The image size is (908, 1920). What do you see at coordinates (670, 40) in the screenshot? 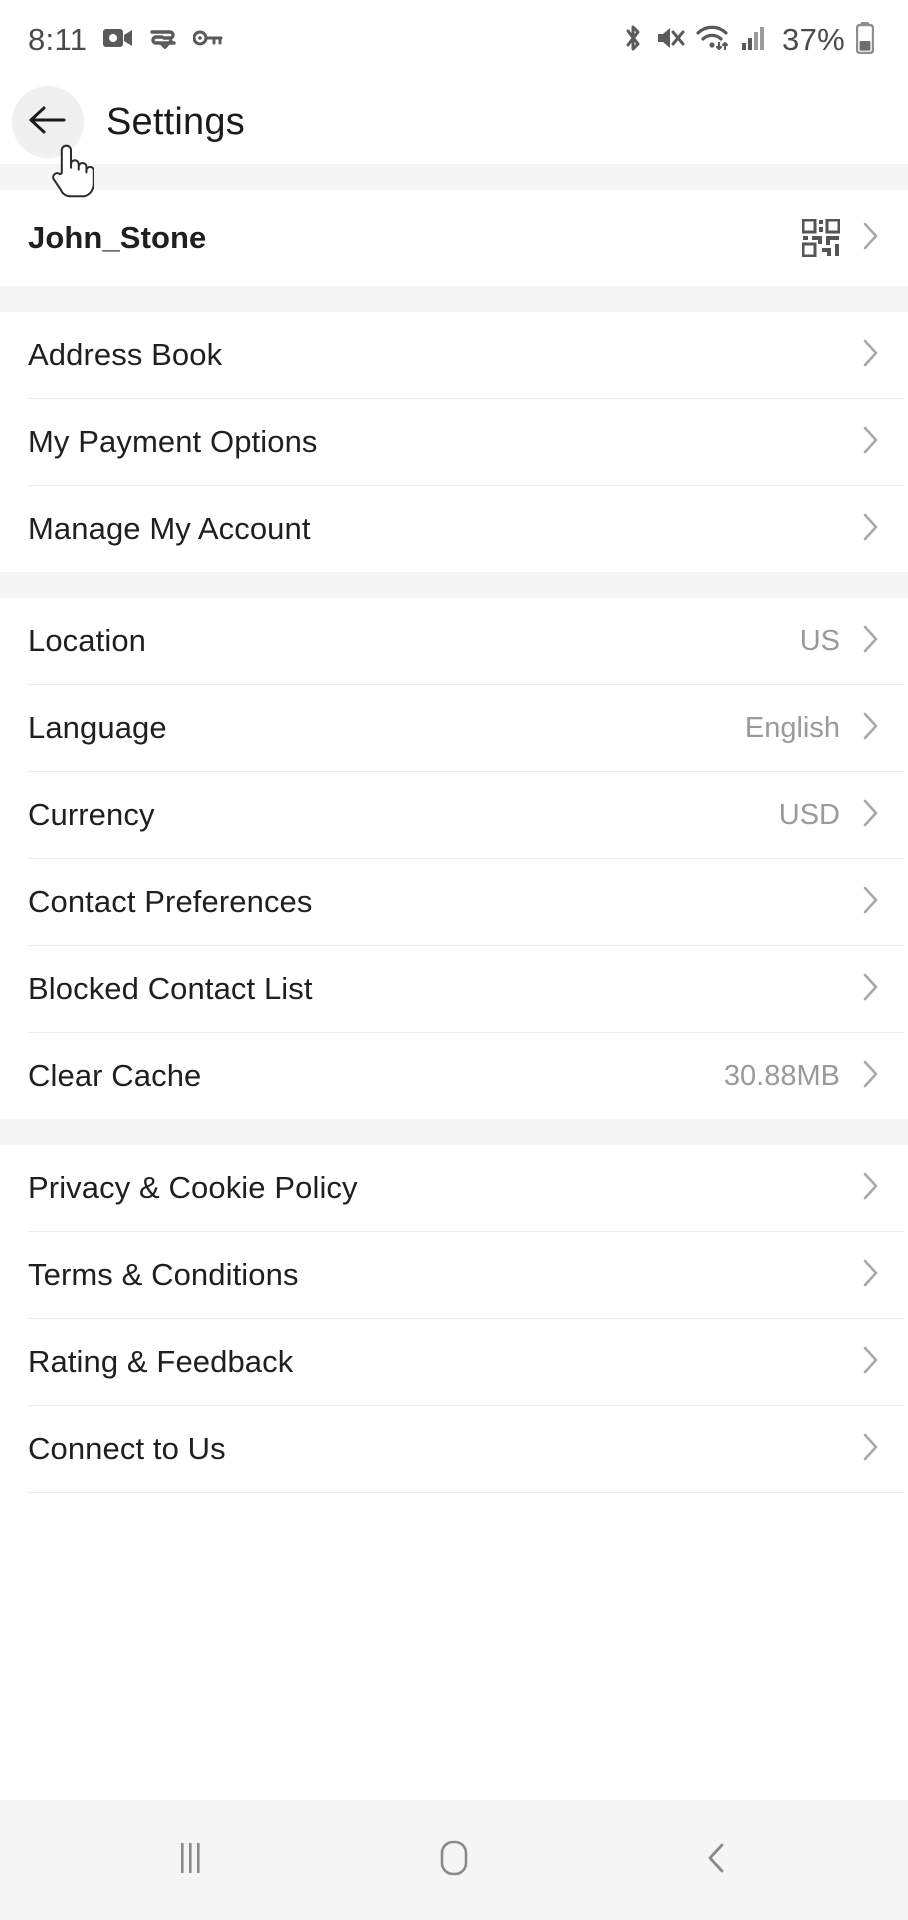
I see `mute-speaker-icon` at bounding box center [670, 40].